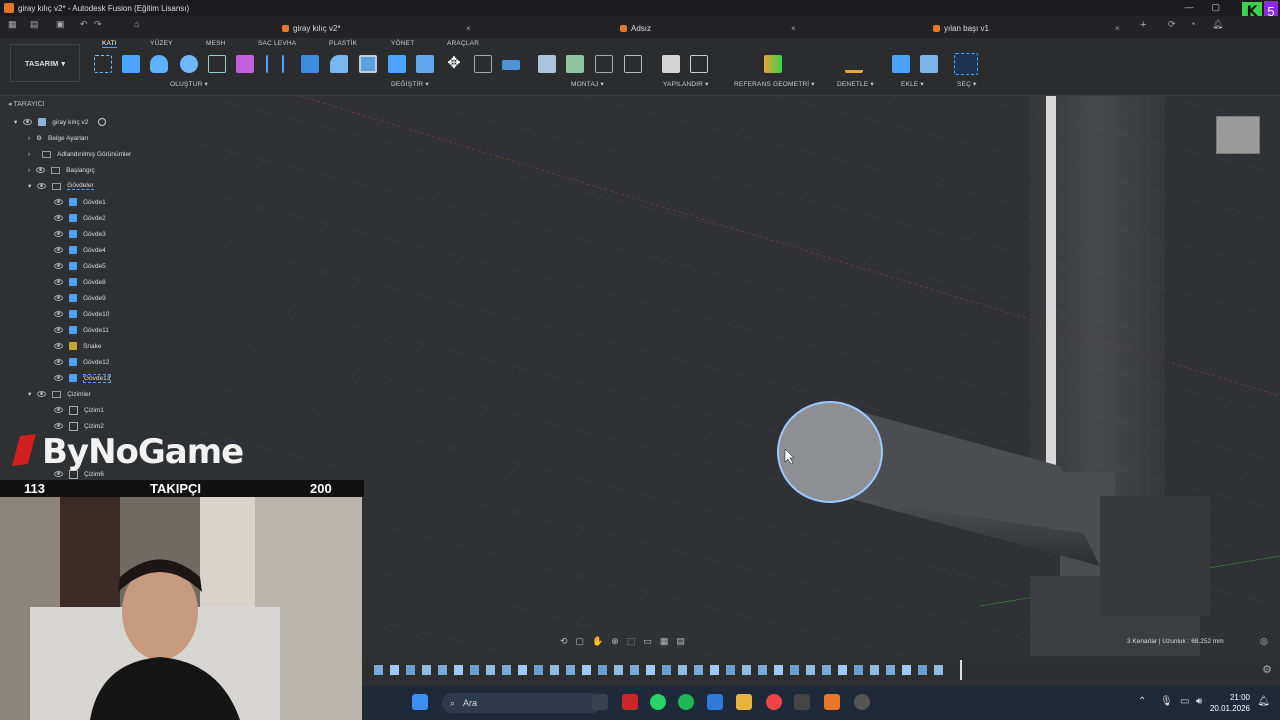  What do you see at coordinates (217, 64) in the screenshot?
I see `pattern-icon` at bounding box center [217, 64].